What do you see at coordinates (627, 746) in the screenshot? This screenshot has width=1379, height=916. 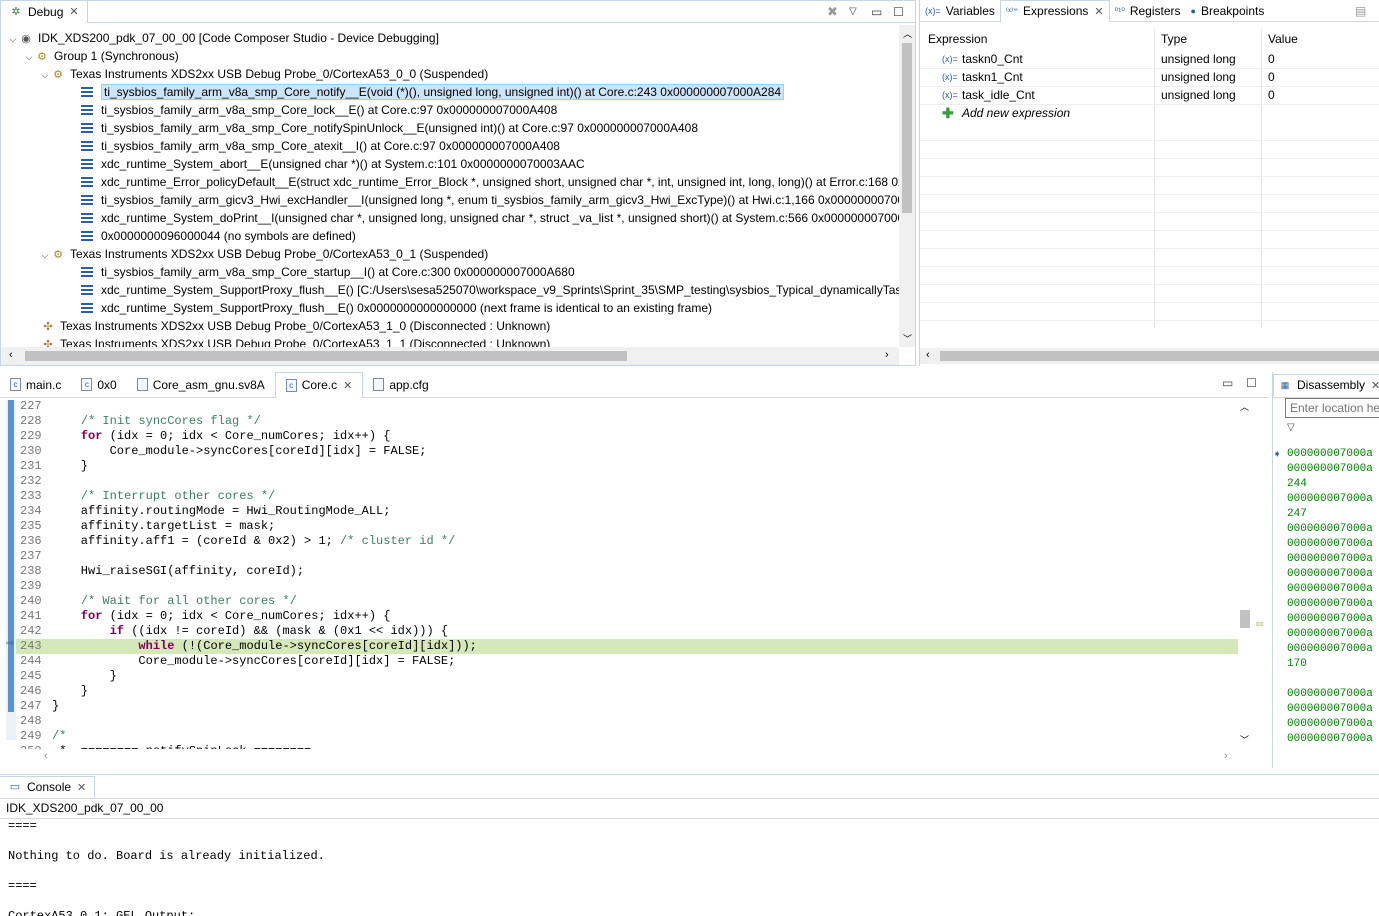 I see `code-line: 250 * ======== notifySpinLock ========` at bounding box center [627, 746].